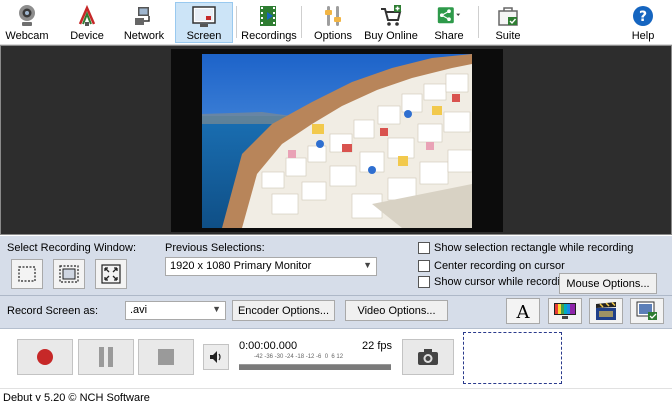  I want to click on video-effects-button, so click(606, 311).